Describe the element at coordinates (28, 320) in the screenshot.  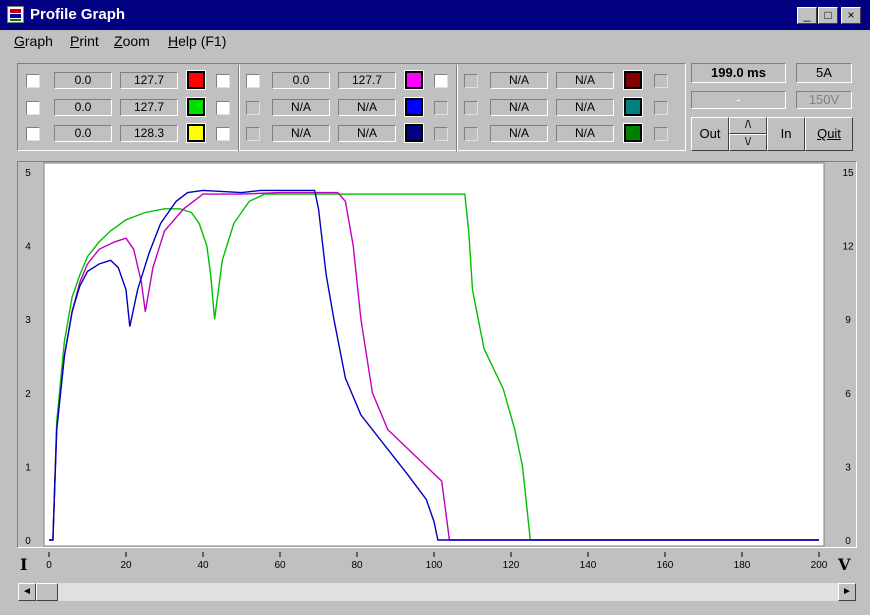
I see `left-tick-label: 3` at that location.